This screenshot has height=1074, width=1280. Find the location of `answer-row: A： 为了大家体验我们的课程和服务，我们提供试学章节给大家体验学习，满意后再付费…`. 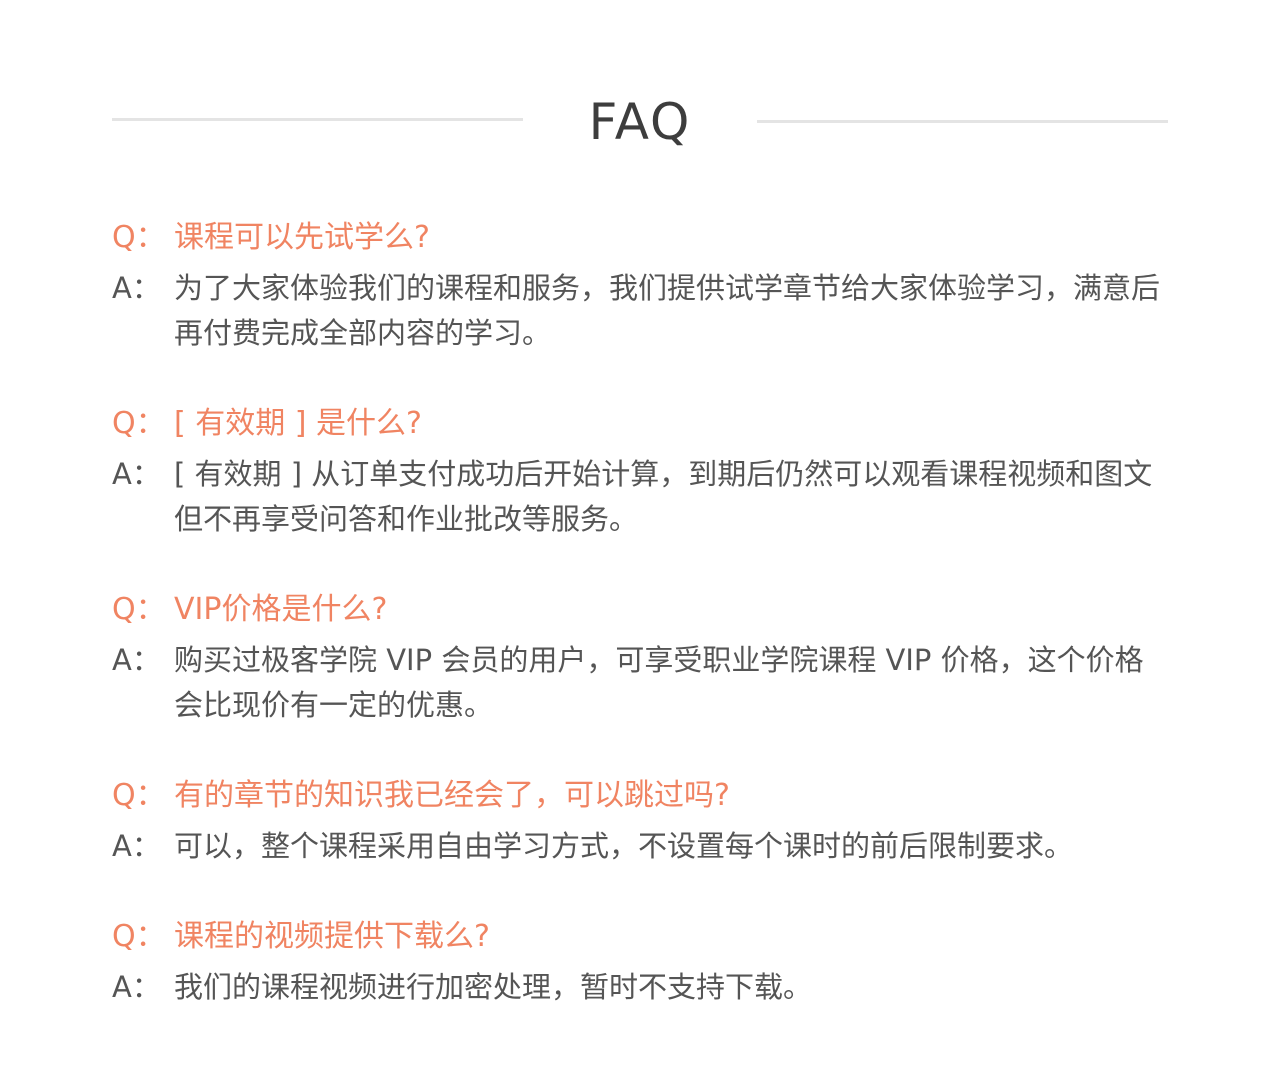

answer-row: A： 为了大家体验我们的课程和服务，我们提供试学章节给大家体验学习，满意后再付费… is located at coordinates (642, 311).